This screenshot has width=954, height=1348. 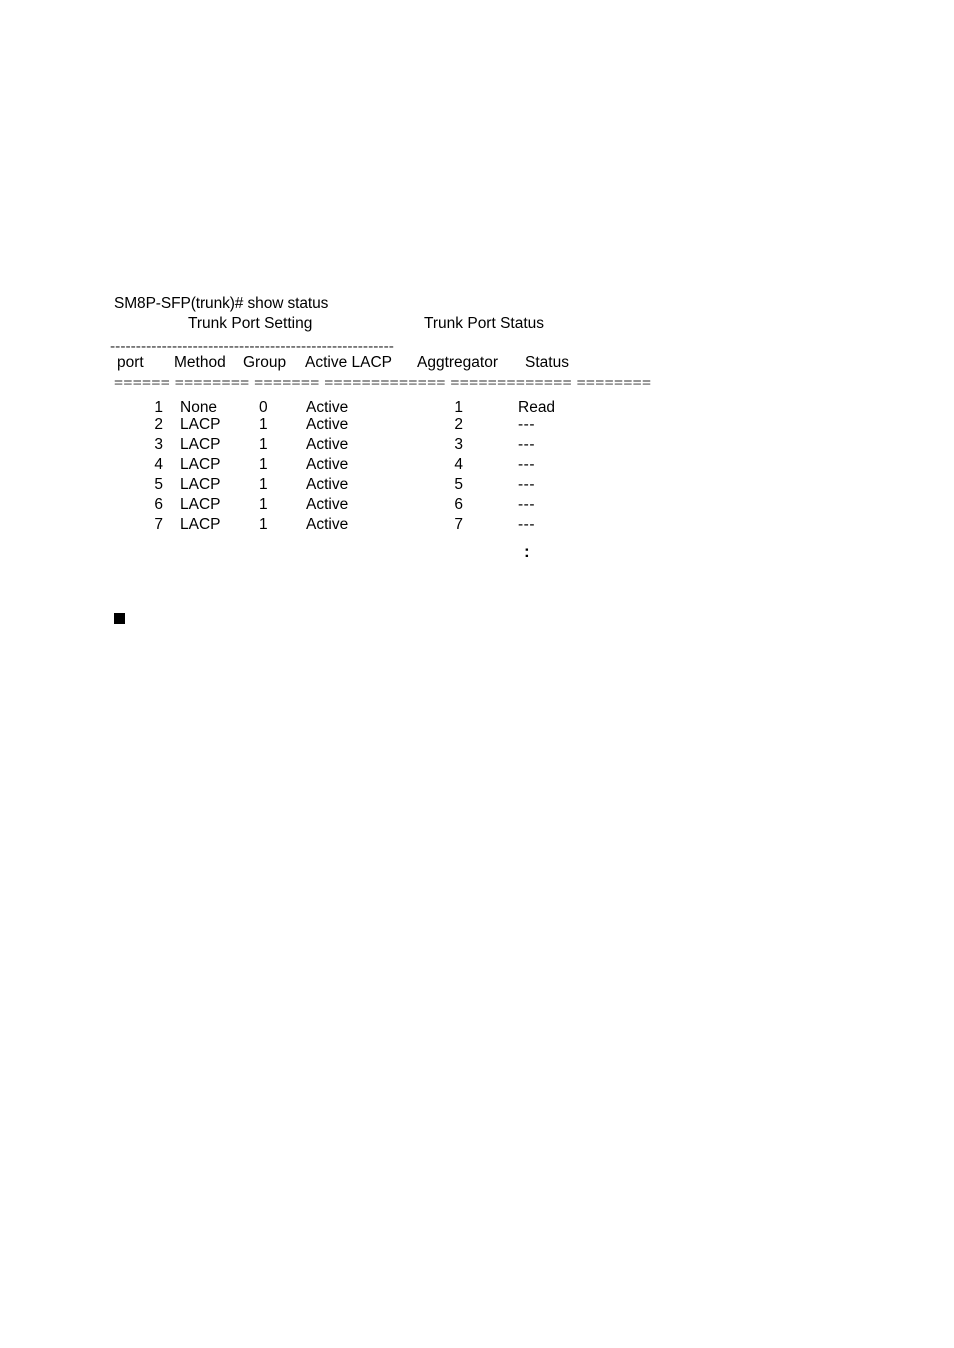 What do you see at coordinates (250, 323) in the screenshot?
I see `section-title-trunk-port-setting: Trunk Port Setting` at bounding box center [250, 323].